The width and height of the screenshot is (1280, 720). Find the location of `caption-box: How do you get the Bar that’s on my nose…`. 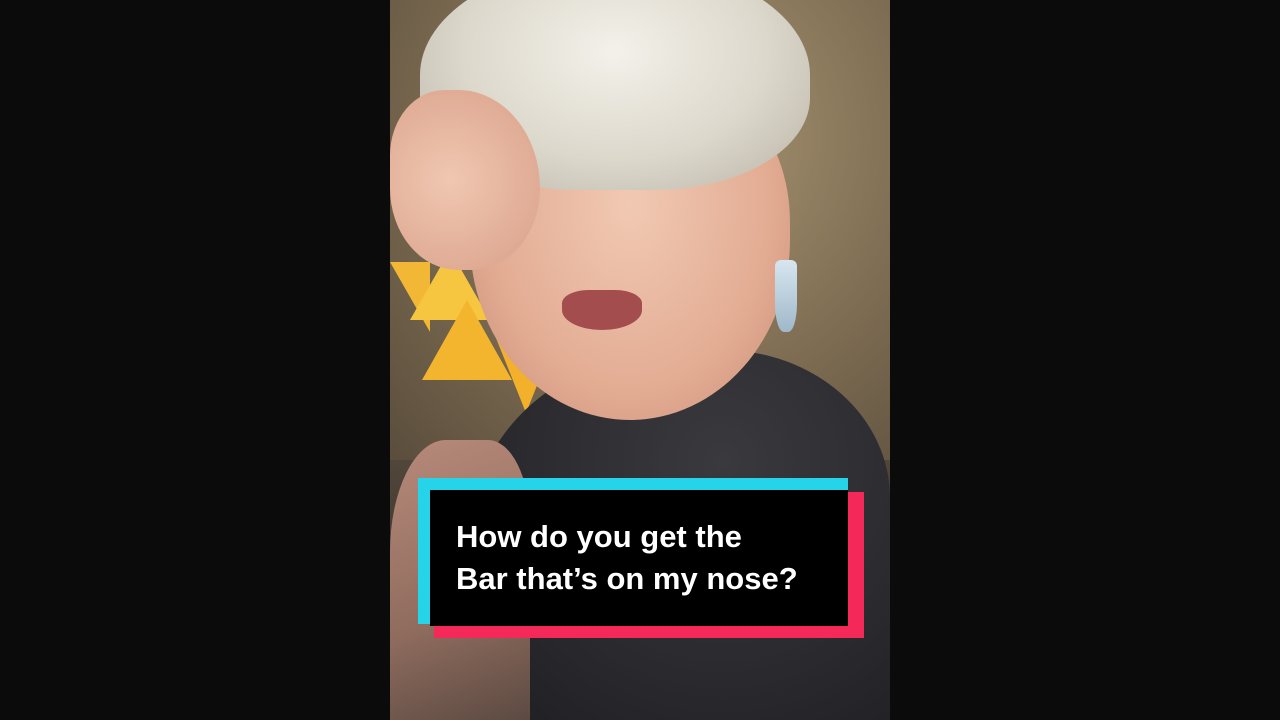

caption-box: How do you get the Bar that’s on my nose… is located at coordinates (641, 558).